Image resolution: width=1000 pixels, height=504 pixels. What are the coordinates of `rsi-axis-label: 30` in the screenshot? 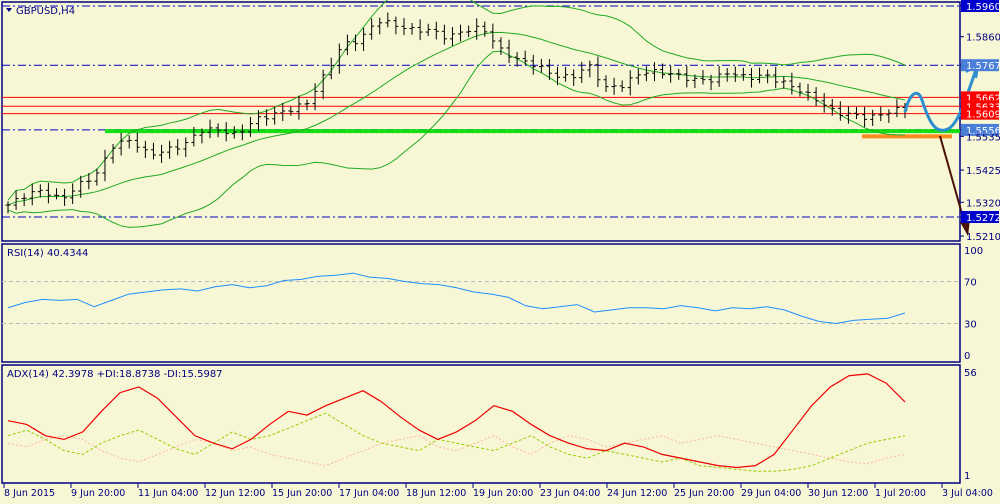 It's located at (970, 325).